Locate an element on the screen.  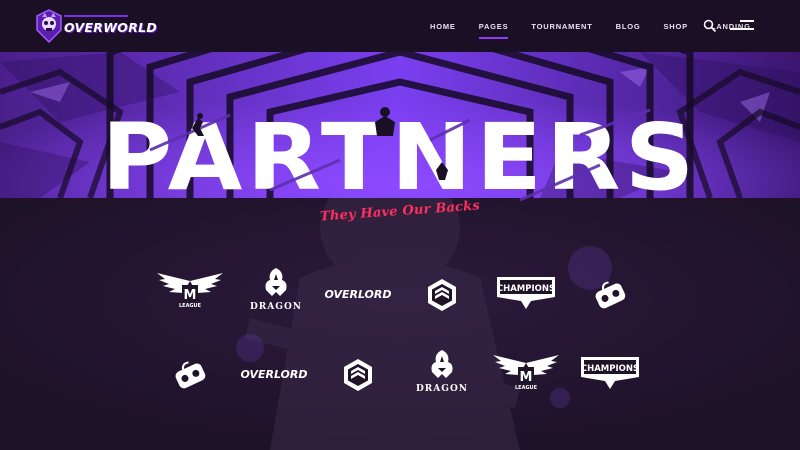
nav-blog: BLOG is located at coordinates (628, 26).